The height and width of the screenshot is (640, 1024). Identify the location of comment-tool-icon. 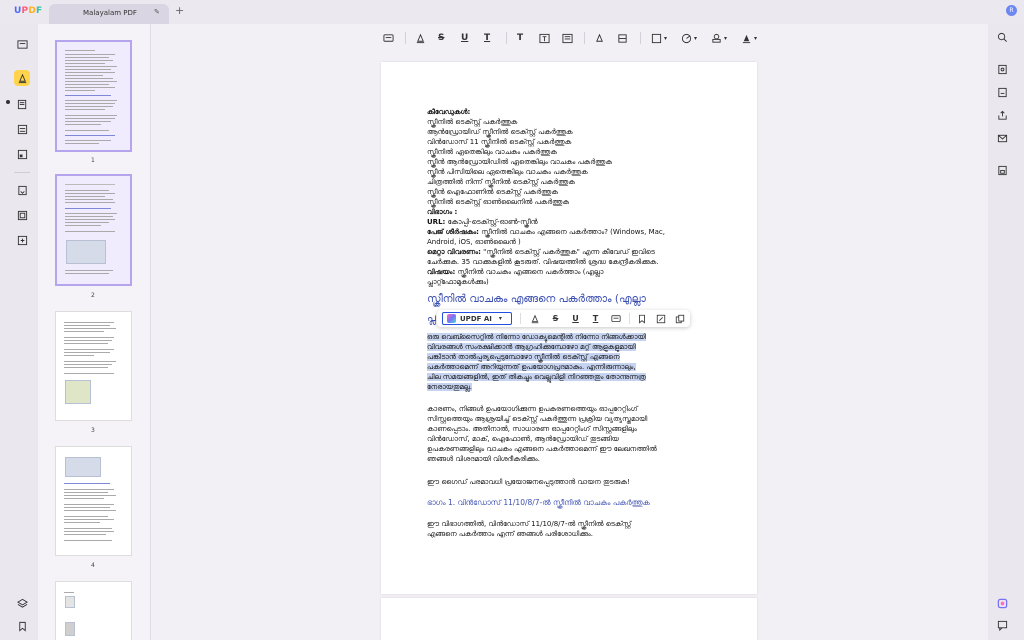
(22, 78).